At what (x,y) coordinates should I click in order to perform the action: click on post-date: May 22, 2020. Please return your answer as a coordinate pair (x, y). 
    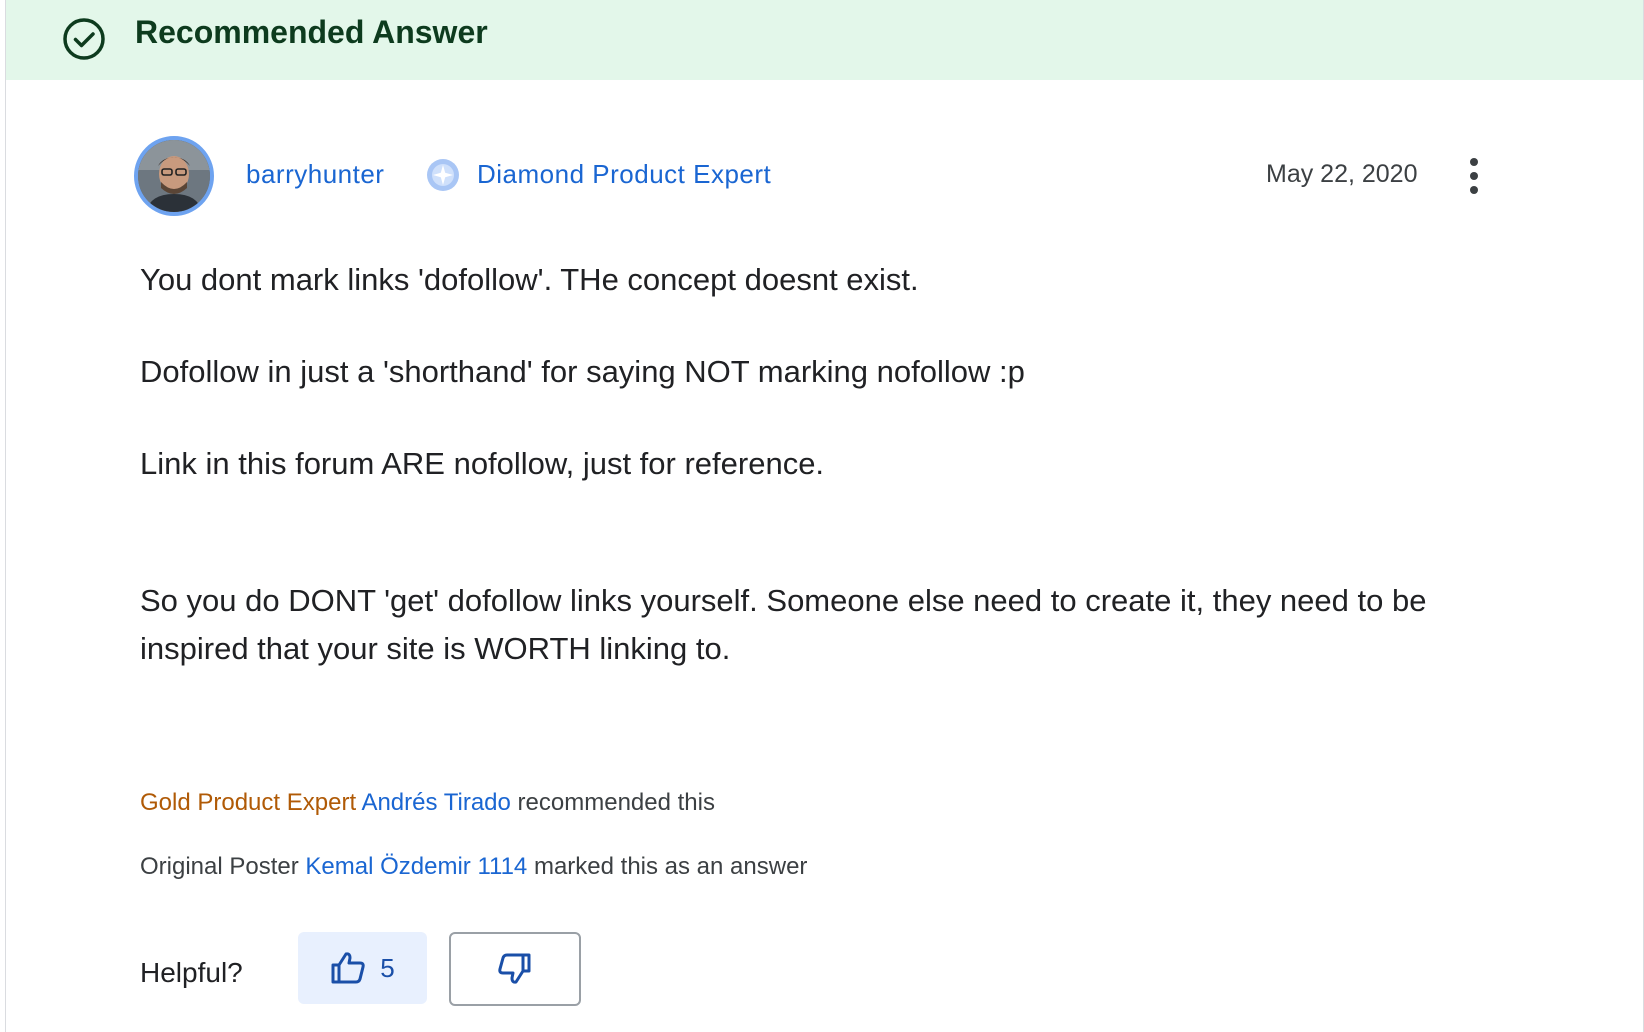
    Looking at the image, I should click on (1342, 174).